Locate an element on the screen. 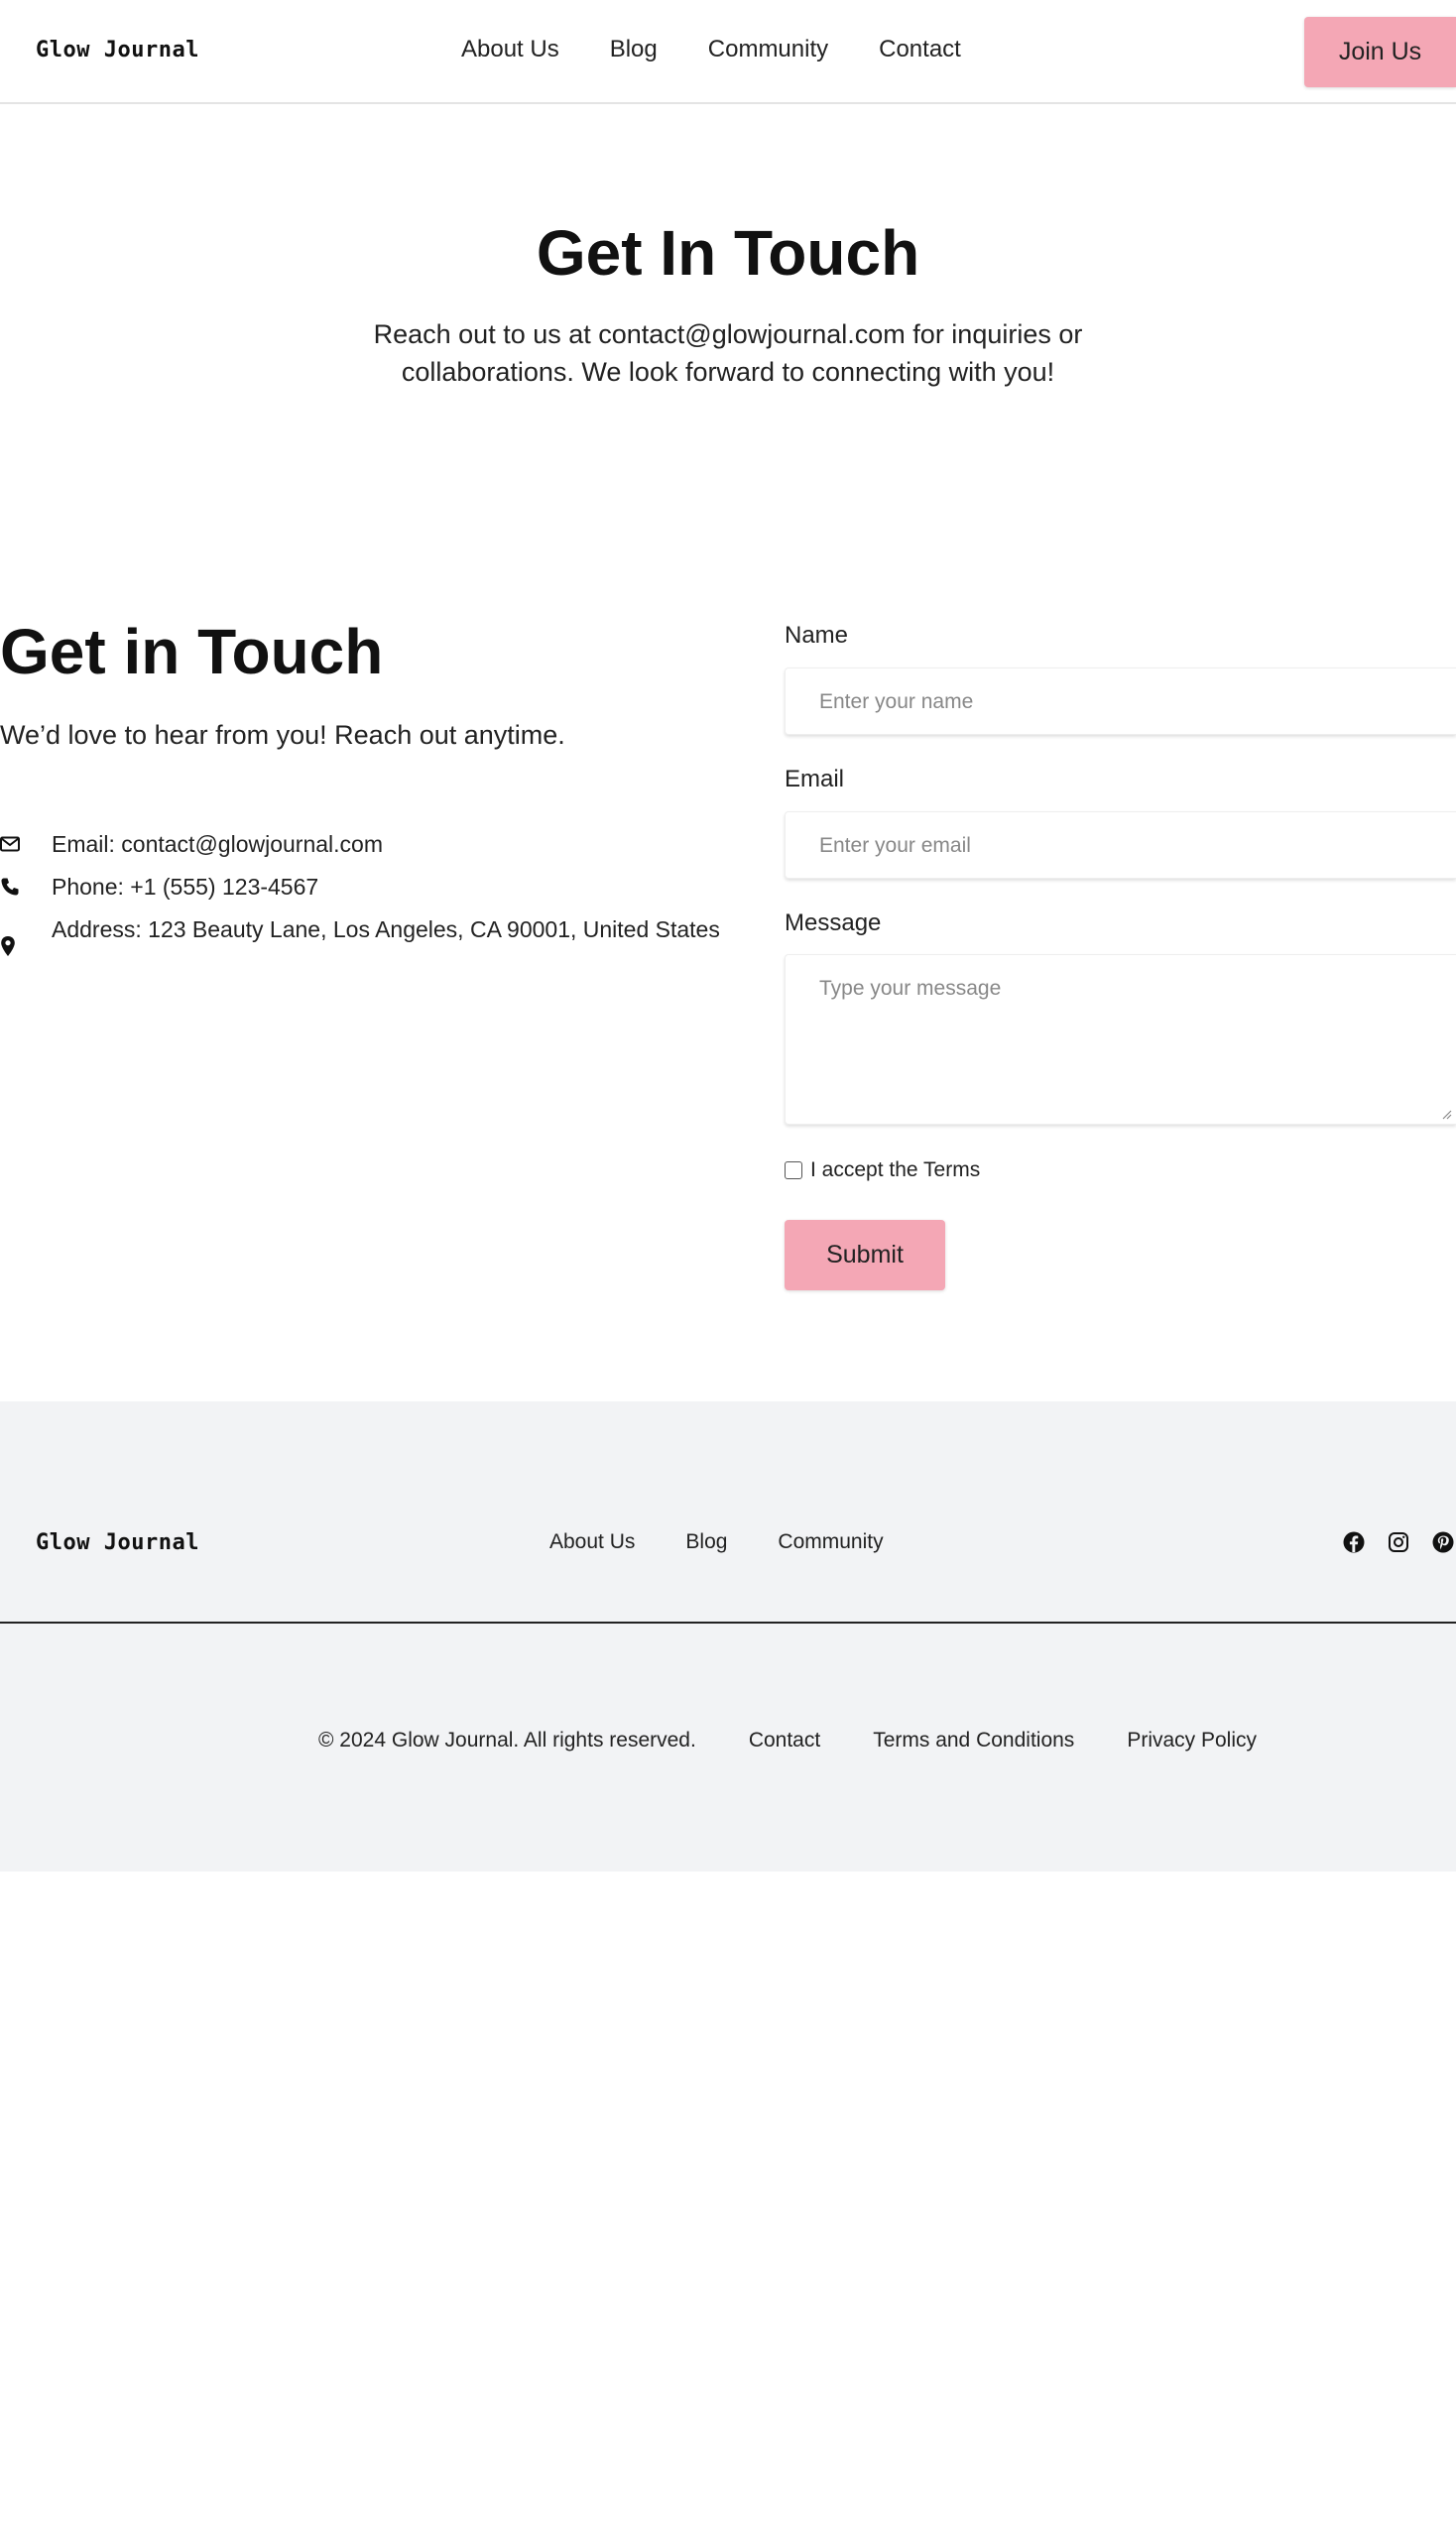 This screenshot has height=2539, width=1456. contact-phone-text: Phone: +1 (555) 123-4567 is located at coordinates (185, 887).